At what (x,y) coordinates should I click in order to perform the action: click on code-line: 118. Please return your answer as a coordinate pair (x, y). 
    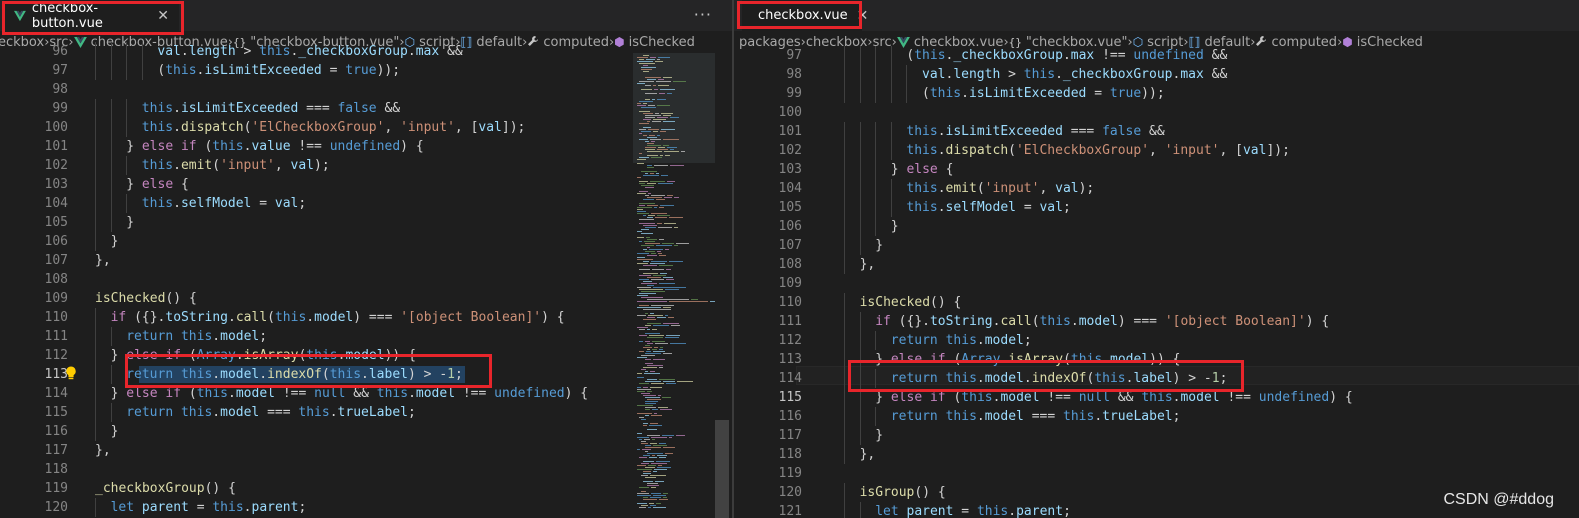
    Looking at the image, I should click on (366, 469).